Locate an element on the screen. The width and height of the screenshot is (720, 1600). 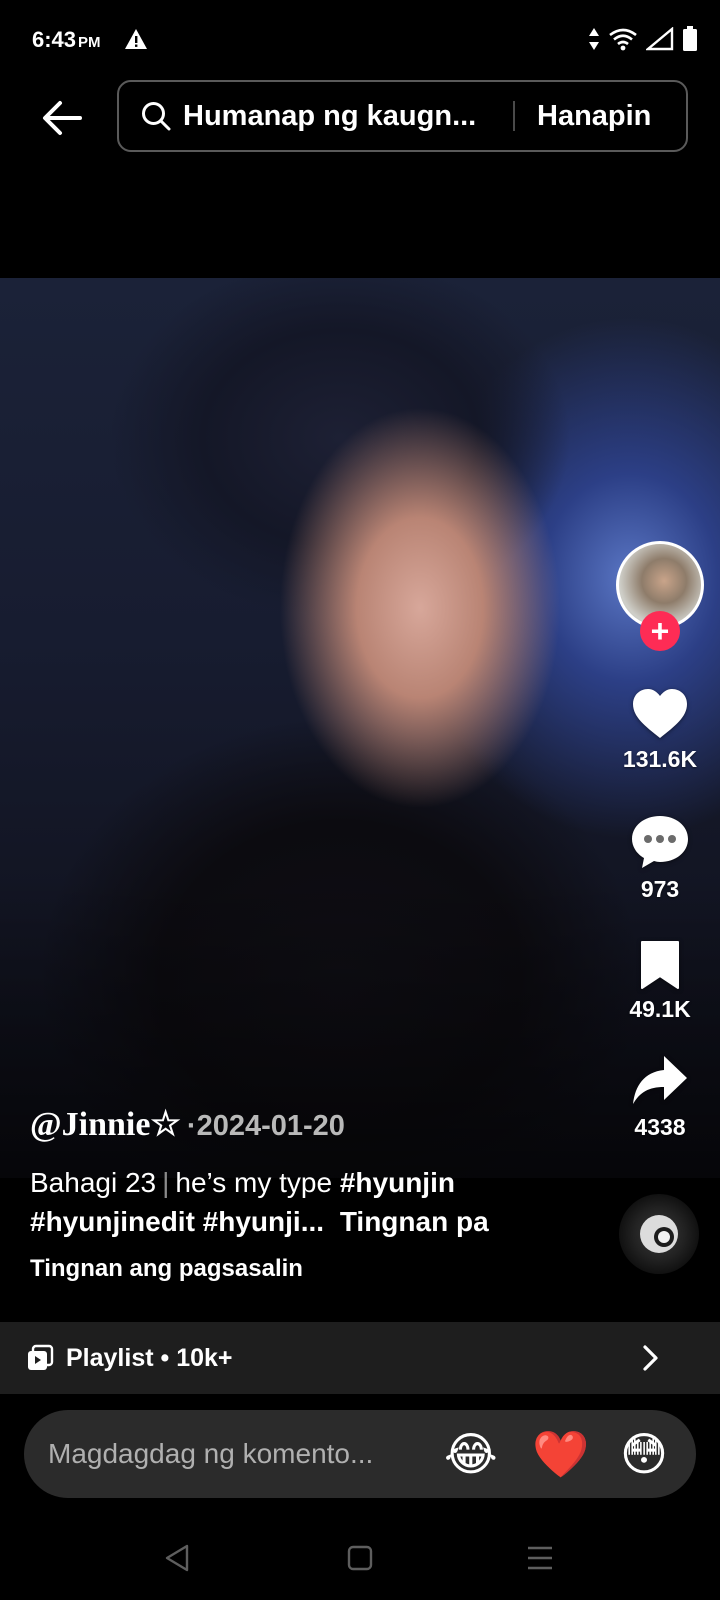
comment-count: 973 is located at coordinates (660, 889).